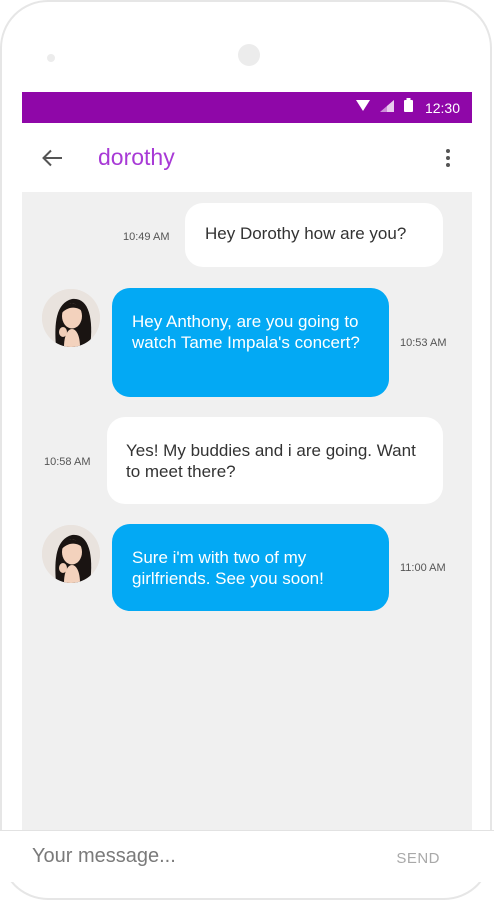 The image size is (494, 900). I want to click on more-vert-icon, so click(448, 158).